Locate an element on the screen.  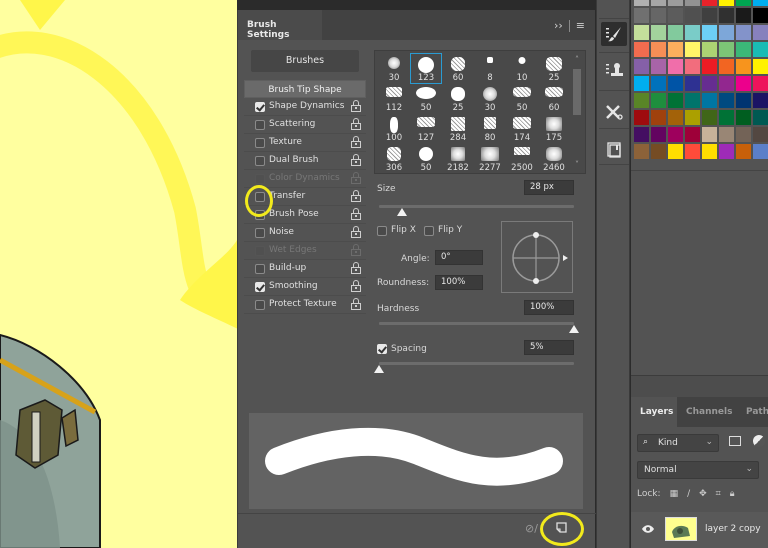
properties-icon is located at coordinates (614, 150).